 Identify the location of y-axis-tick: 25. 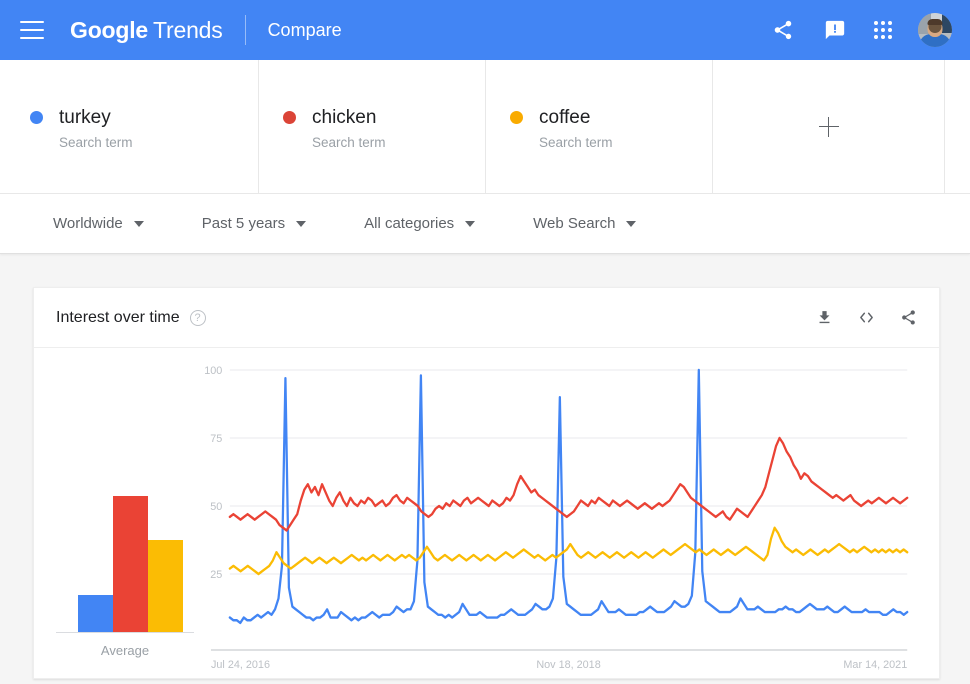
(216, 575).